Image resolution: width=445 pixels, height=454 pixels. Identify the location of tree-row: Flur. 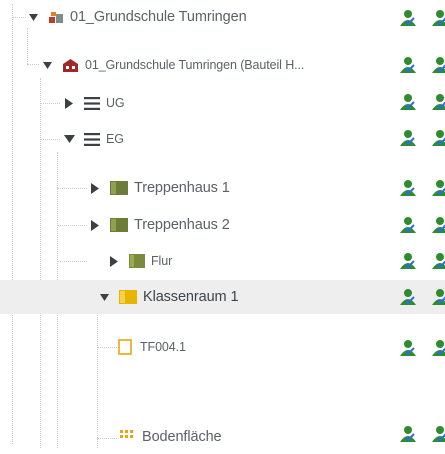
(222, 261).